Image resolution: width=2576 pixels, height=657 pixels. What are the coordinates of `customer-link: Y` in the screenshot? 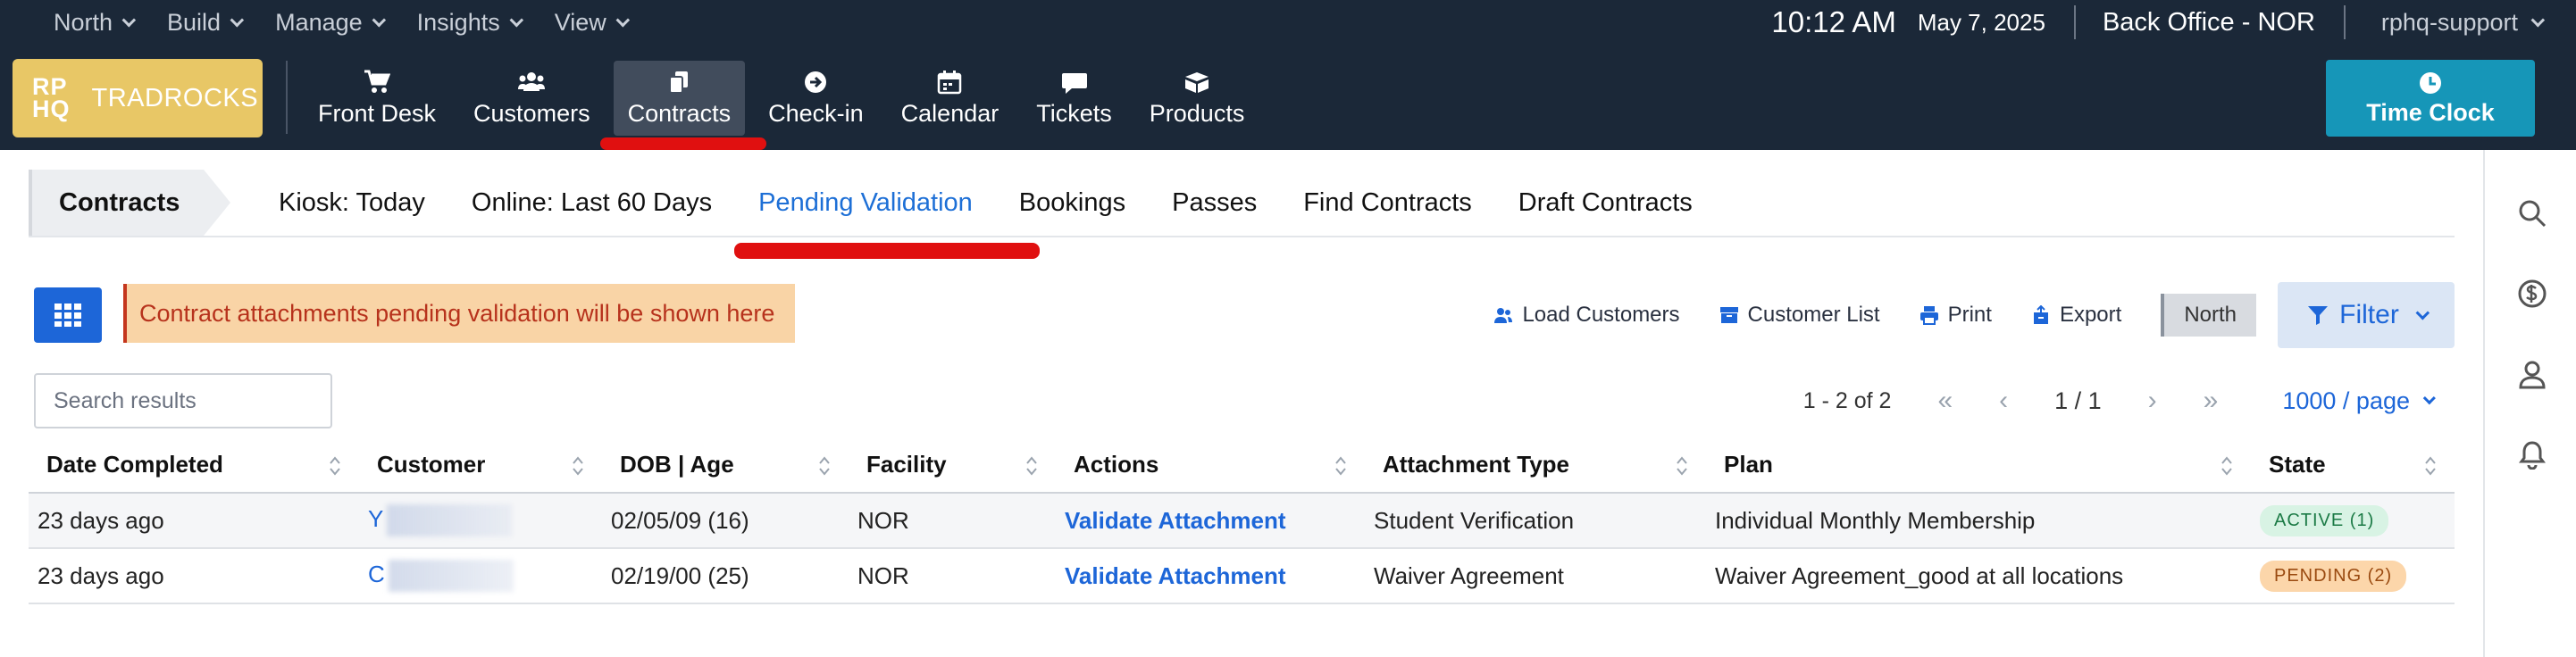 It's located at (376, 518).